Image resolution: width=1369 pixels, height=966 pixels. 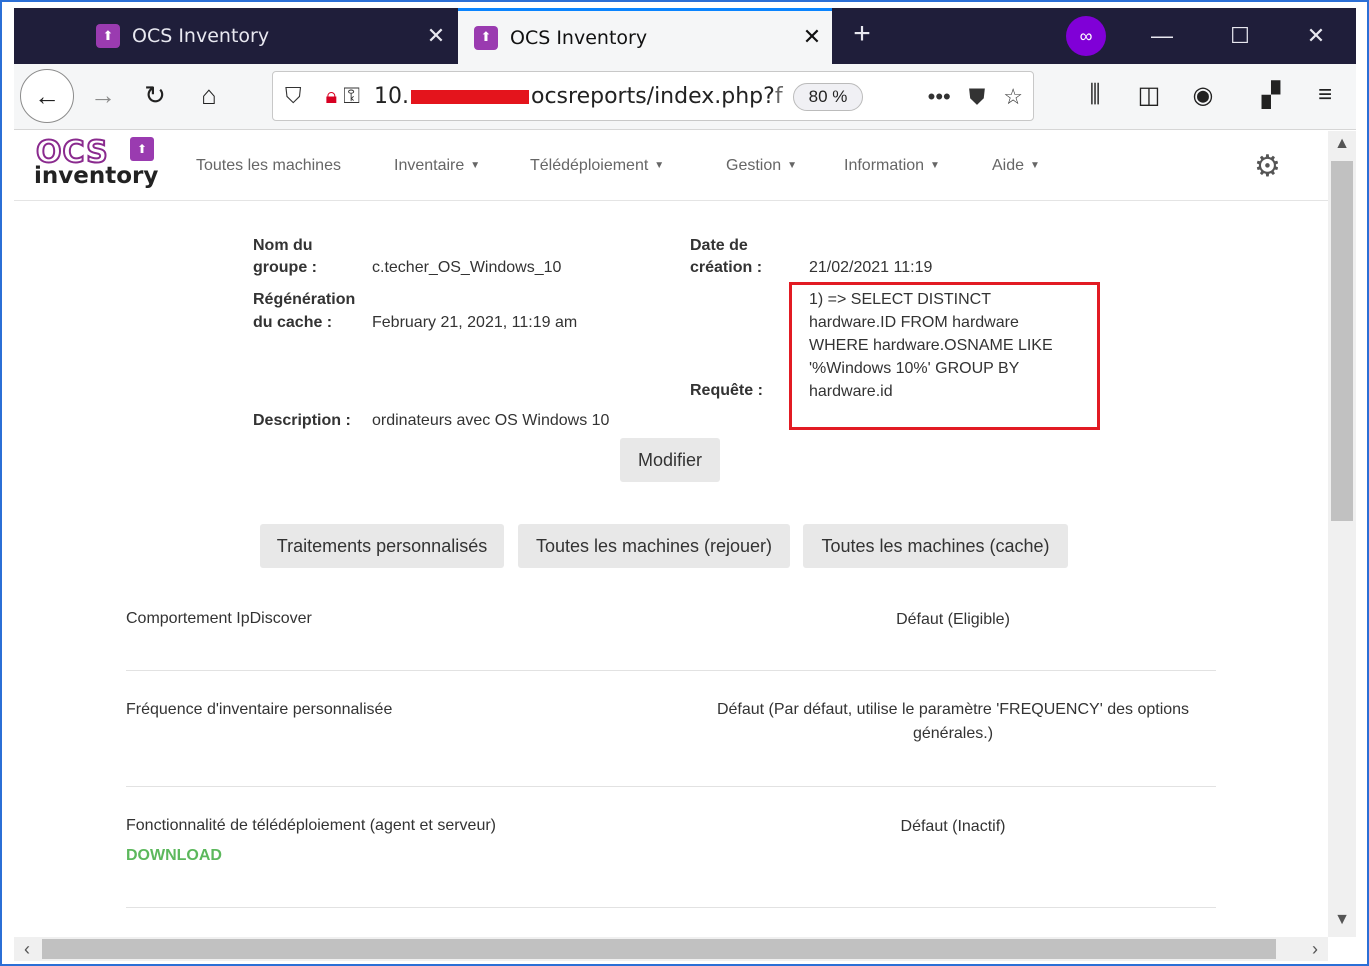 I want to click on menu-help-label: Aide, so click(x=1008, y=165).